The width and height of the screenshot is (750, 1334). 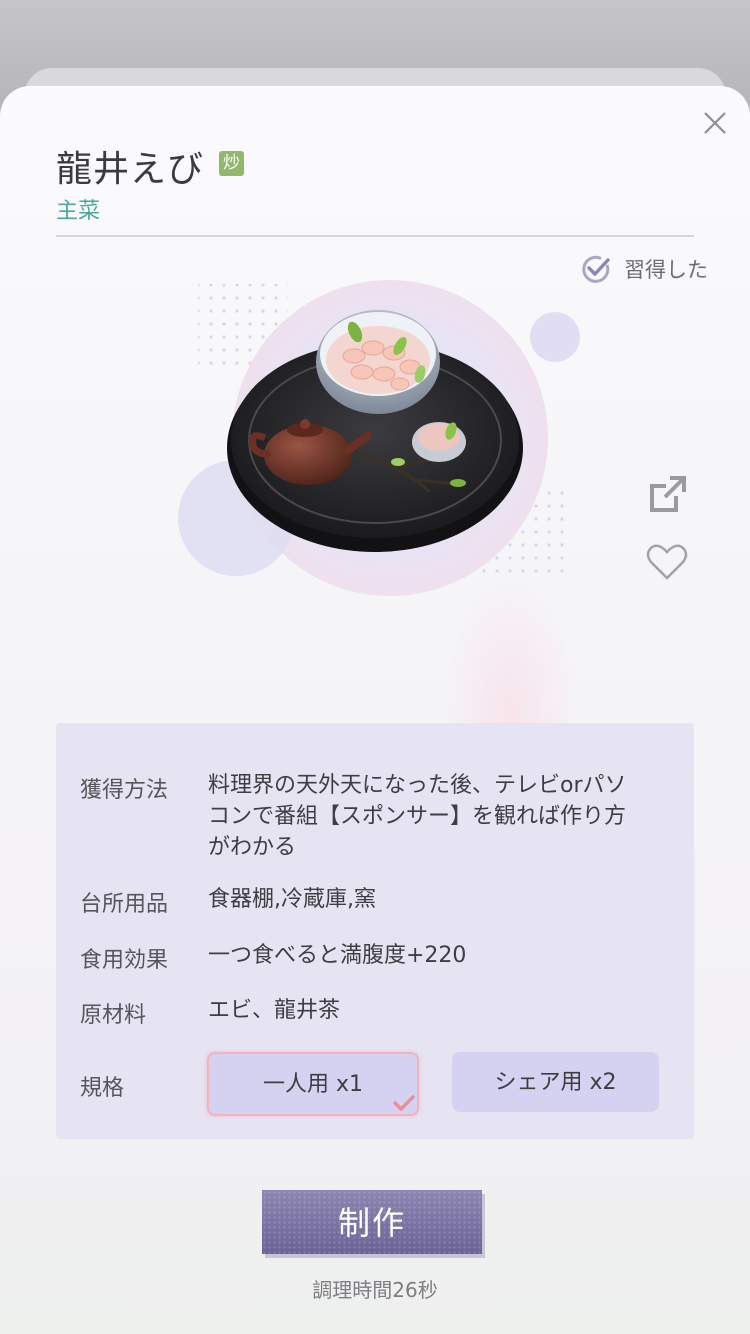 What do you see at coordinates (404, 1103) in the screenshot?
I see `check-icon` at bounding box center [404, 1103].